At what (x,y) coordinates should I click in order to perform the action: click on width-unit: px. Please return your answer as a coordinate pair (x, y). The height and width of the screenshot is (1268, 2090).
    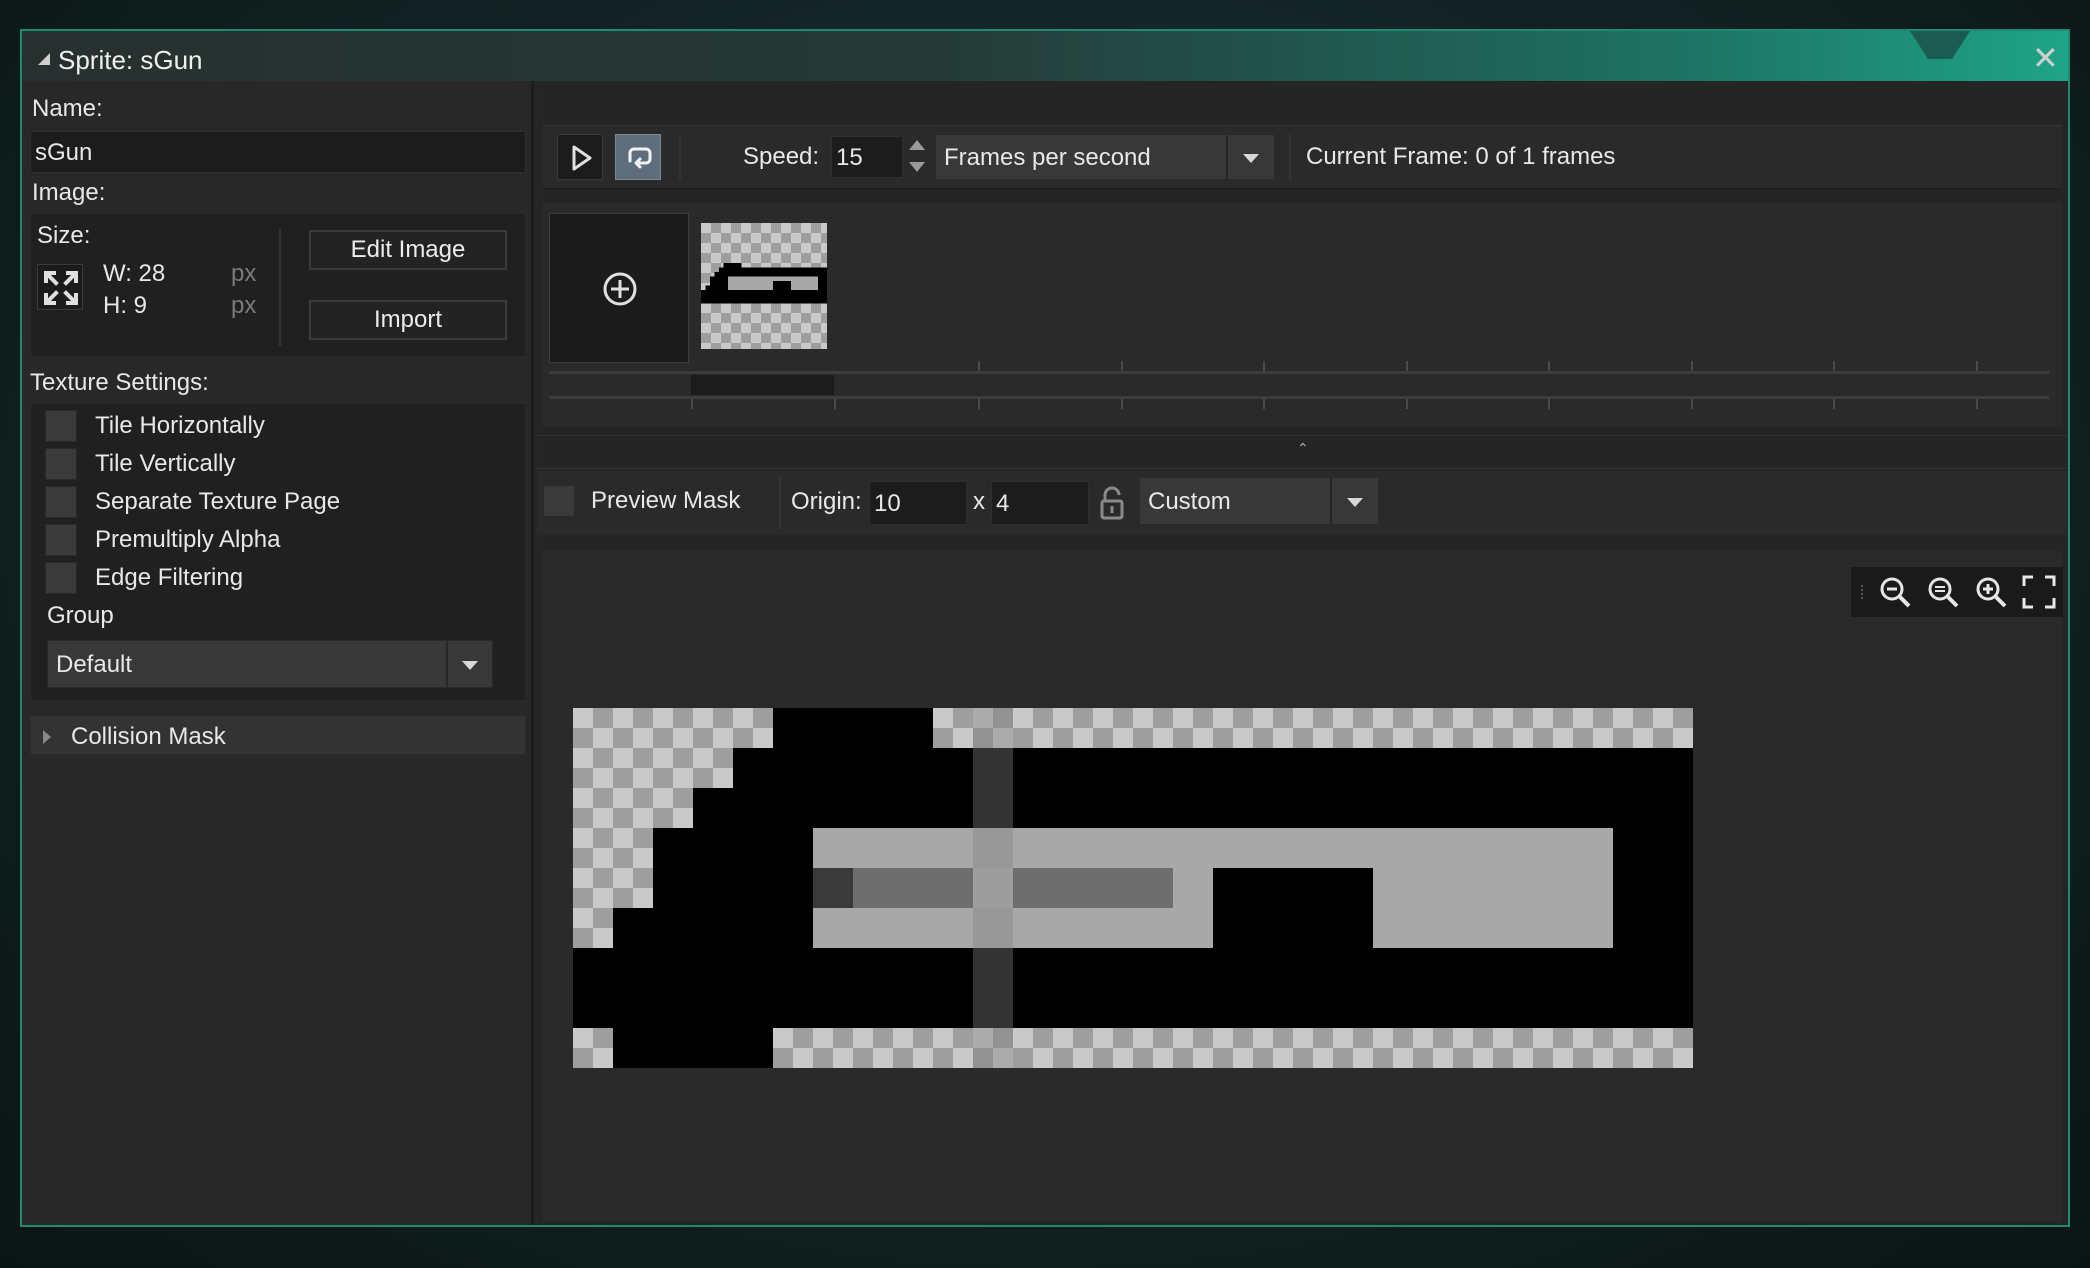
    Looking at the image, I should click on (244, 273).